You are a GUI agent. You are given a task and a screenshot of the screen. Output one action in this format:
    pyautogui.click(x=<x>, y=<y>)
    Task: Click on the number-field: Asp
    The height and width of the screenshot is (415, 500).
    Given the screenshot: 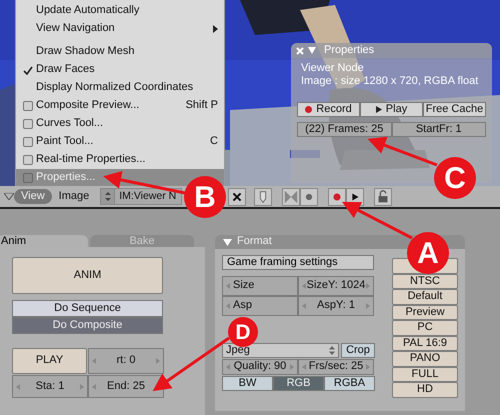 What is the action you would take?
    pyautogui.click(x=260, y=306)
    